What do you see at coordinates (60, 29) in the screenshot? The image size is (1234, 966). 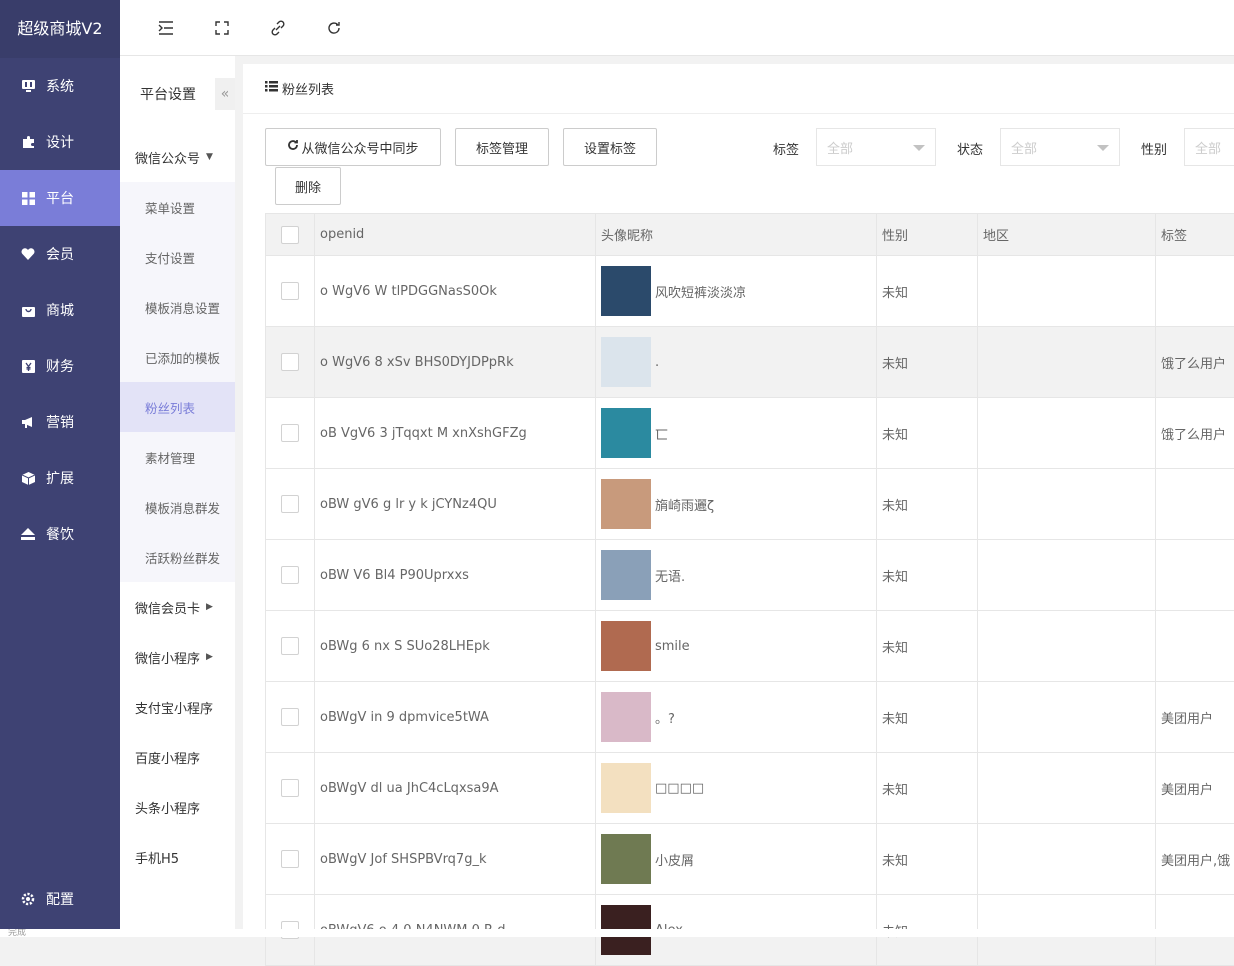 I see `brand-logo: 超级商城V2` at bounding box center [60, 29].